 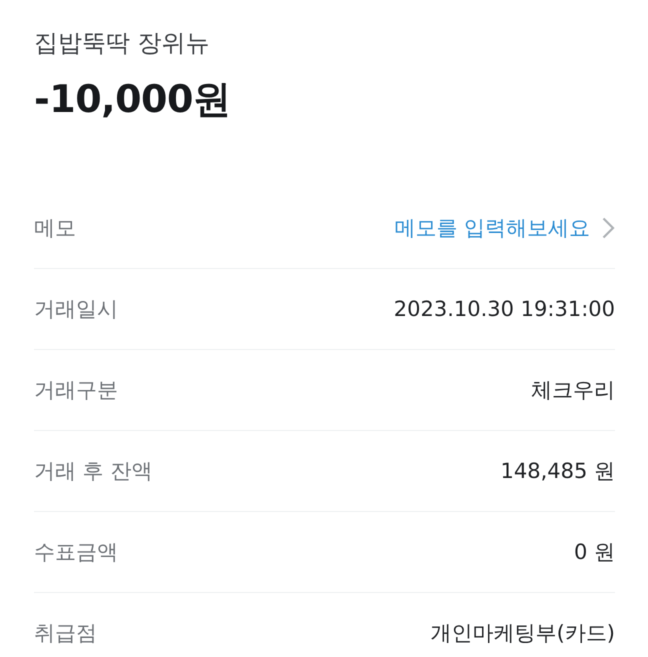 I want to click on detail-label: 거래구분, so click(x=76, y=390).